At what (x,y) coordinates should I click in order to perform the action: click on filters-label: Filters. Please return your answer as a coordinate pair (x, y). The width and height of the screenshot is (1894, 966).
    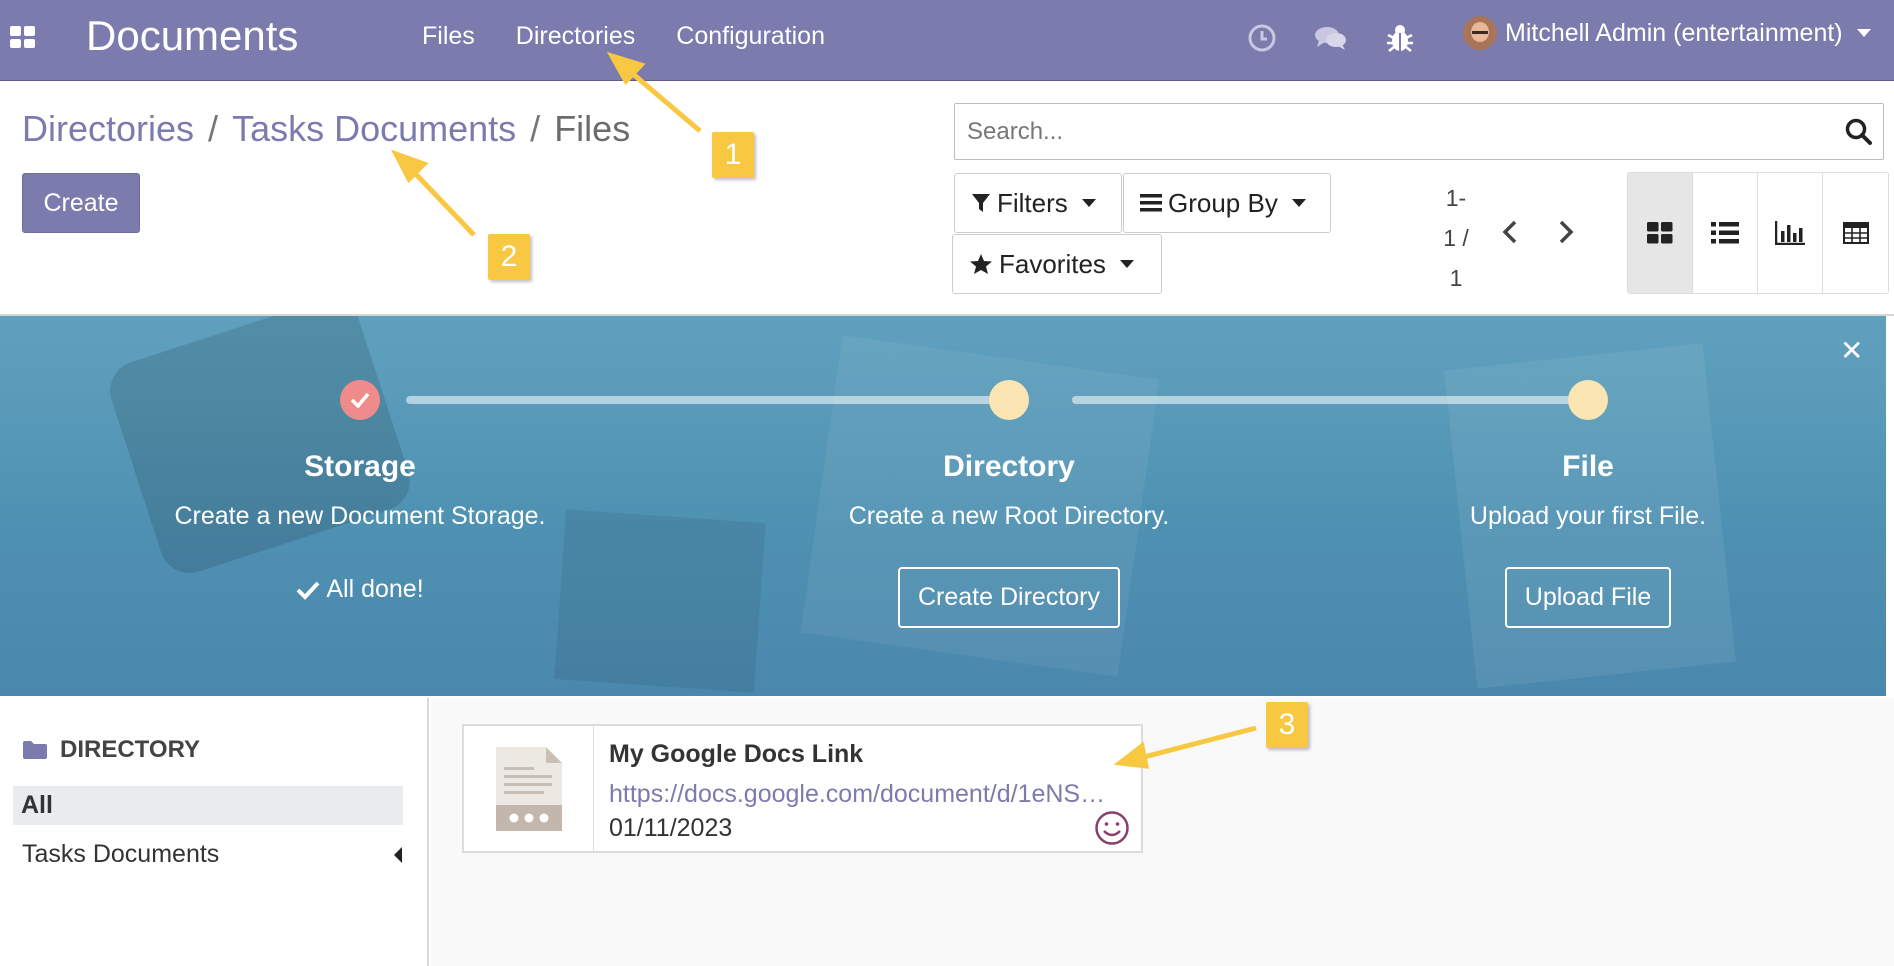
    Looking at the image, I should click on (1032, 202).